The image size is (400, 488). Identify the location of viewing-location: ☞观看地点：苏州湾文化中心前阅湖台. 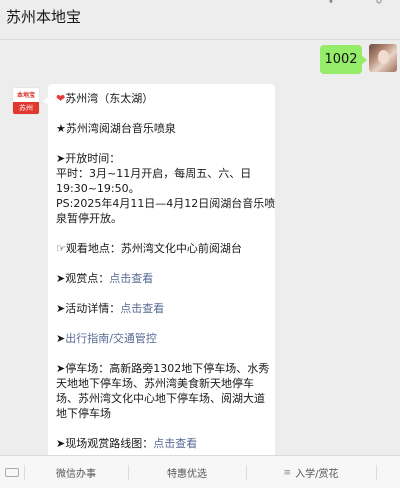
(149, 248).